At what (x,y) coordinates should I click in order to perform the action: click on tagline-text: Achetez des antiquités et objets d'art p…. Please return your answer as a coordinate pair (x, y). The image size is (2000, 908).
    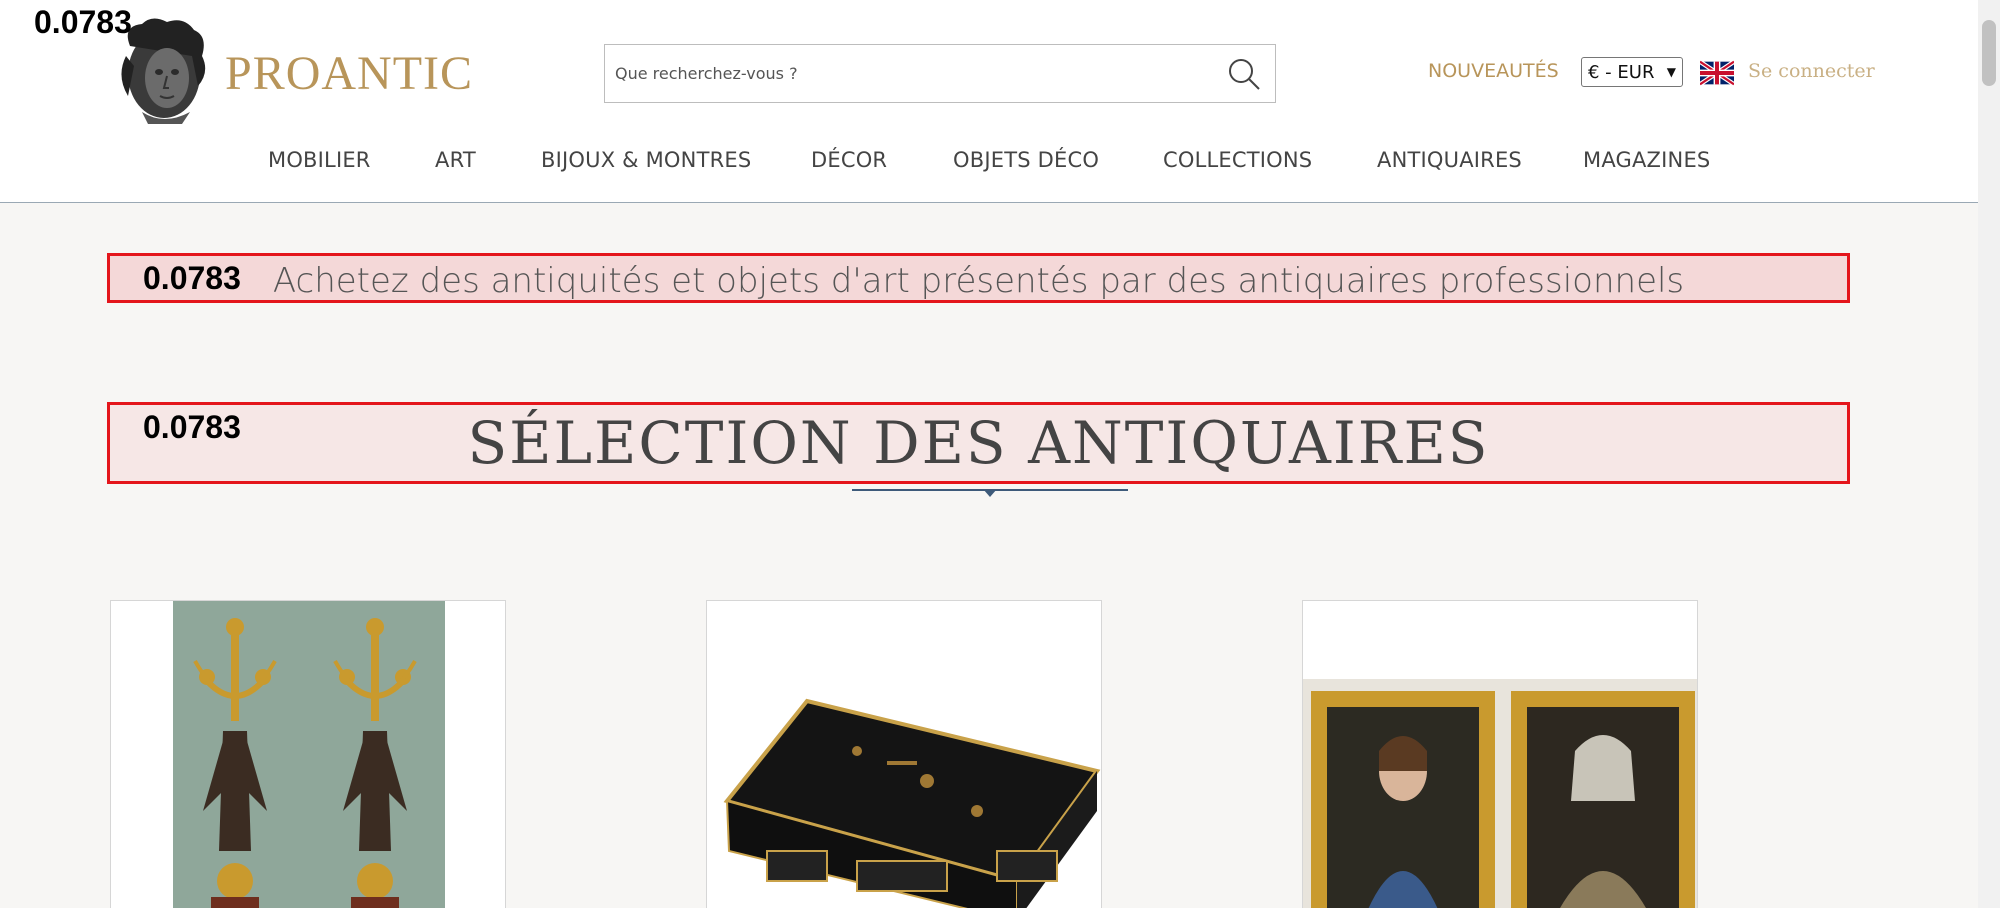
    Looking at the image, I should click on (978, 281).